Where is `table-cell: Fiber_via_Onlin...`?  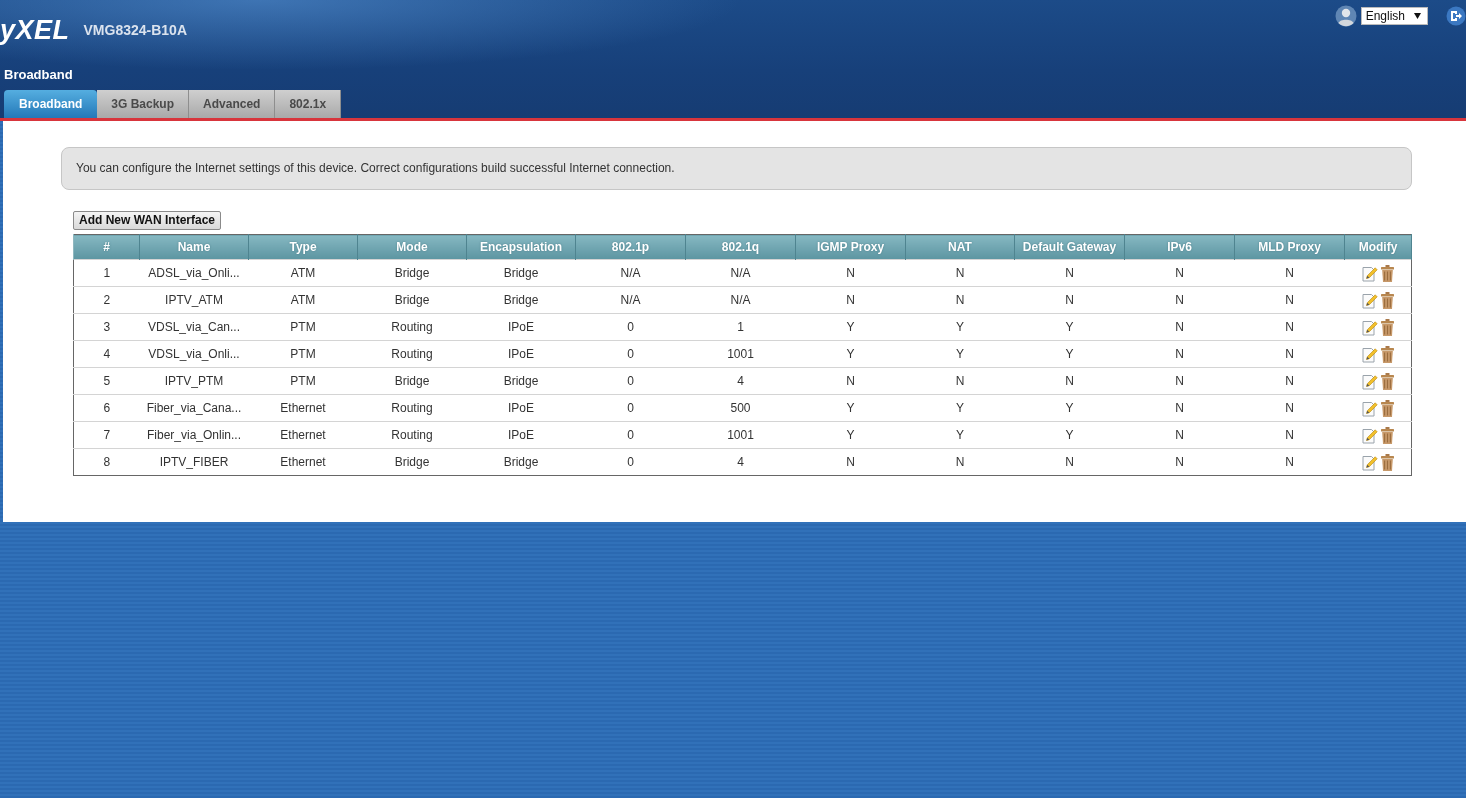
table-cell: Fiber_via_Onlin... is located at coordinates (194, 435).